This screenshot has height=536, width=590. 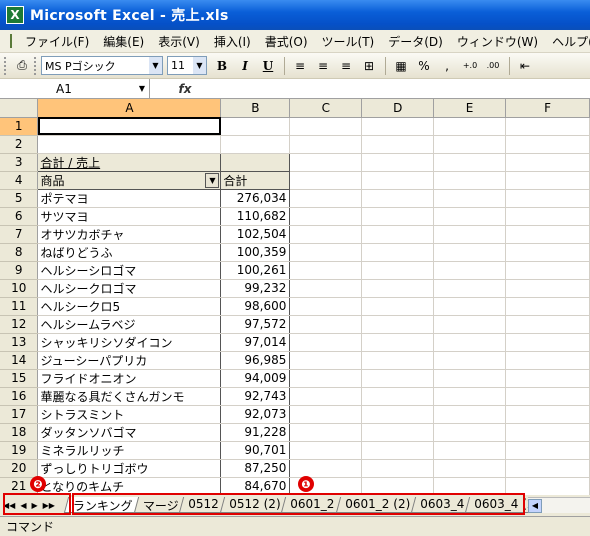 I want to click on pivot-item: ヘルシームラベジ, so click(x=129, y=324).